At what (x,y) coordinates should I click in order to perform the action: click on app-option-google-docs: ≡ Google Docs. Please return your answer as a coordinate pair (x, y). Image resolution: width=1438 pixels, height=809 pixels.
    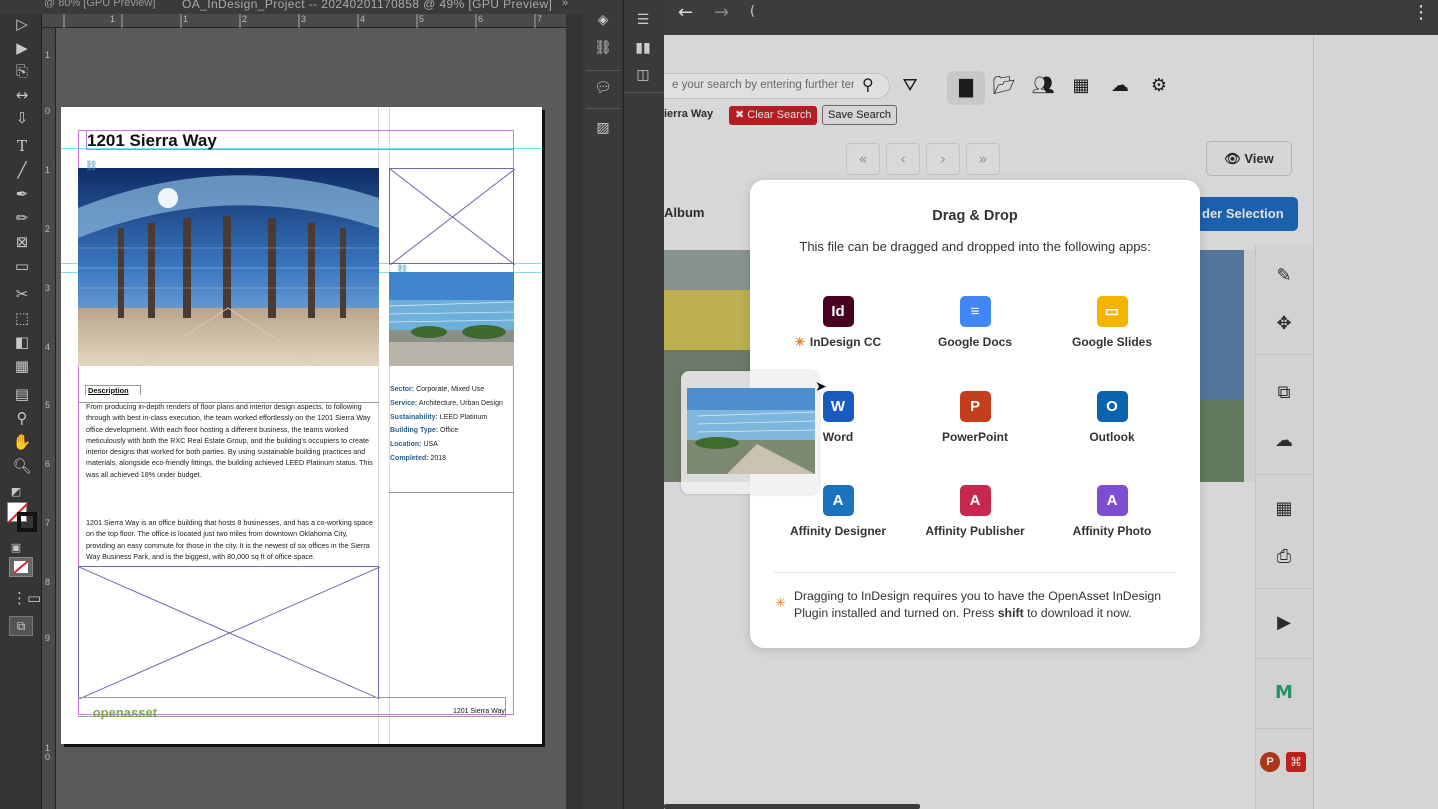
    Looking at the image, I should click on (975, 322).